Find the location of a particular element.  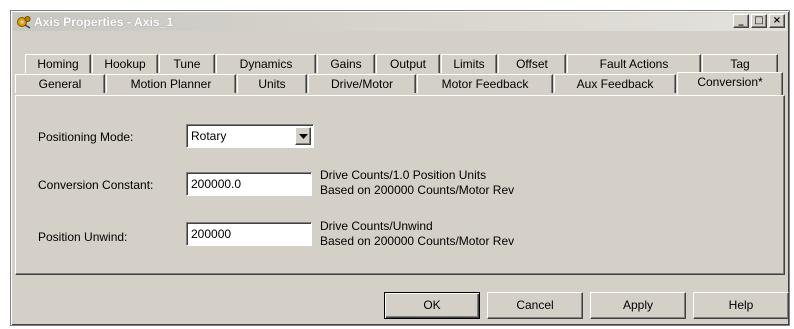

tab-output: Output is located at coordinates (408, 63).